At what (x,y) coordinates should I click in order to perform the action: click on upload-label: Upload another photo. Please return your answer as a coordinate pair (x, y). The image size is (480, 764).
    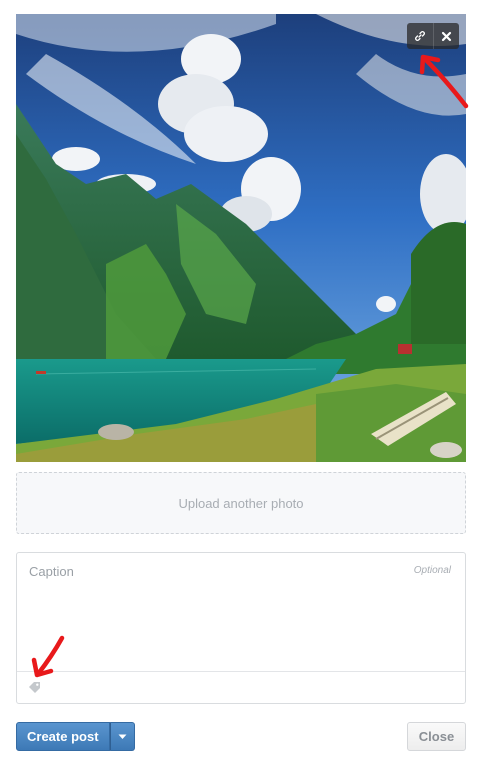
    Looking at the image, I should click on (241, 503).